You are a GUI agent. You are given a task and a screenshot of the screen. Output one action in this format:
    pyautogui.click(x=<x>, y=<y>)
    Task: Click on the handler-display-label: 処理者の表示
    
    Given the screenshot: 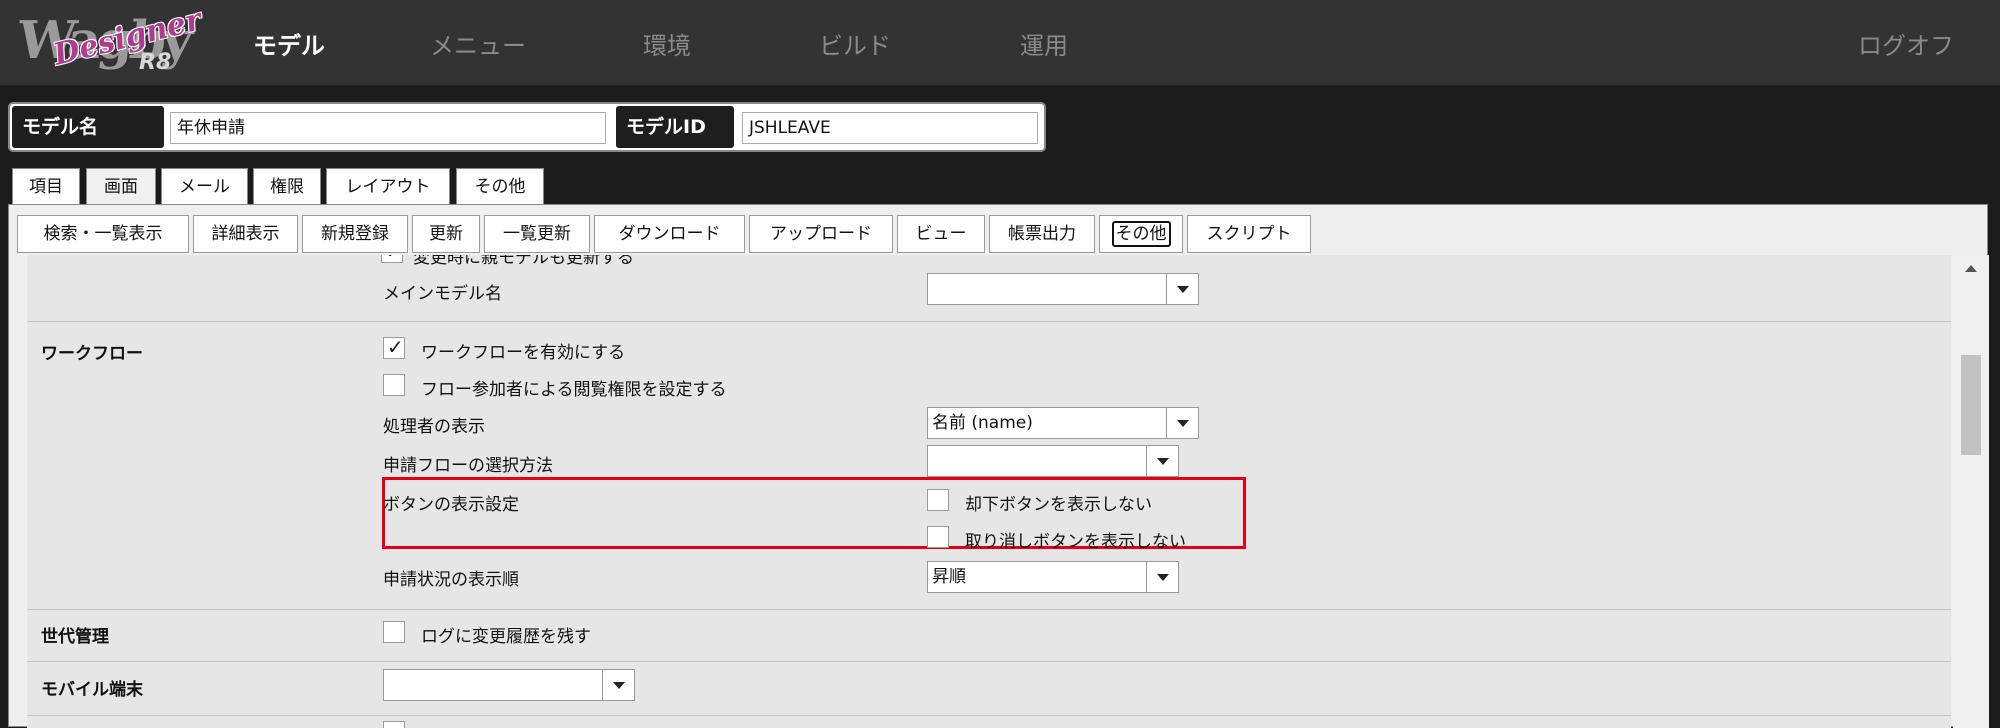 What is the action you would take?
    pyautogui.click(x=434, y=427)
    